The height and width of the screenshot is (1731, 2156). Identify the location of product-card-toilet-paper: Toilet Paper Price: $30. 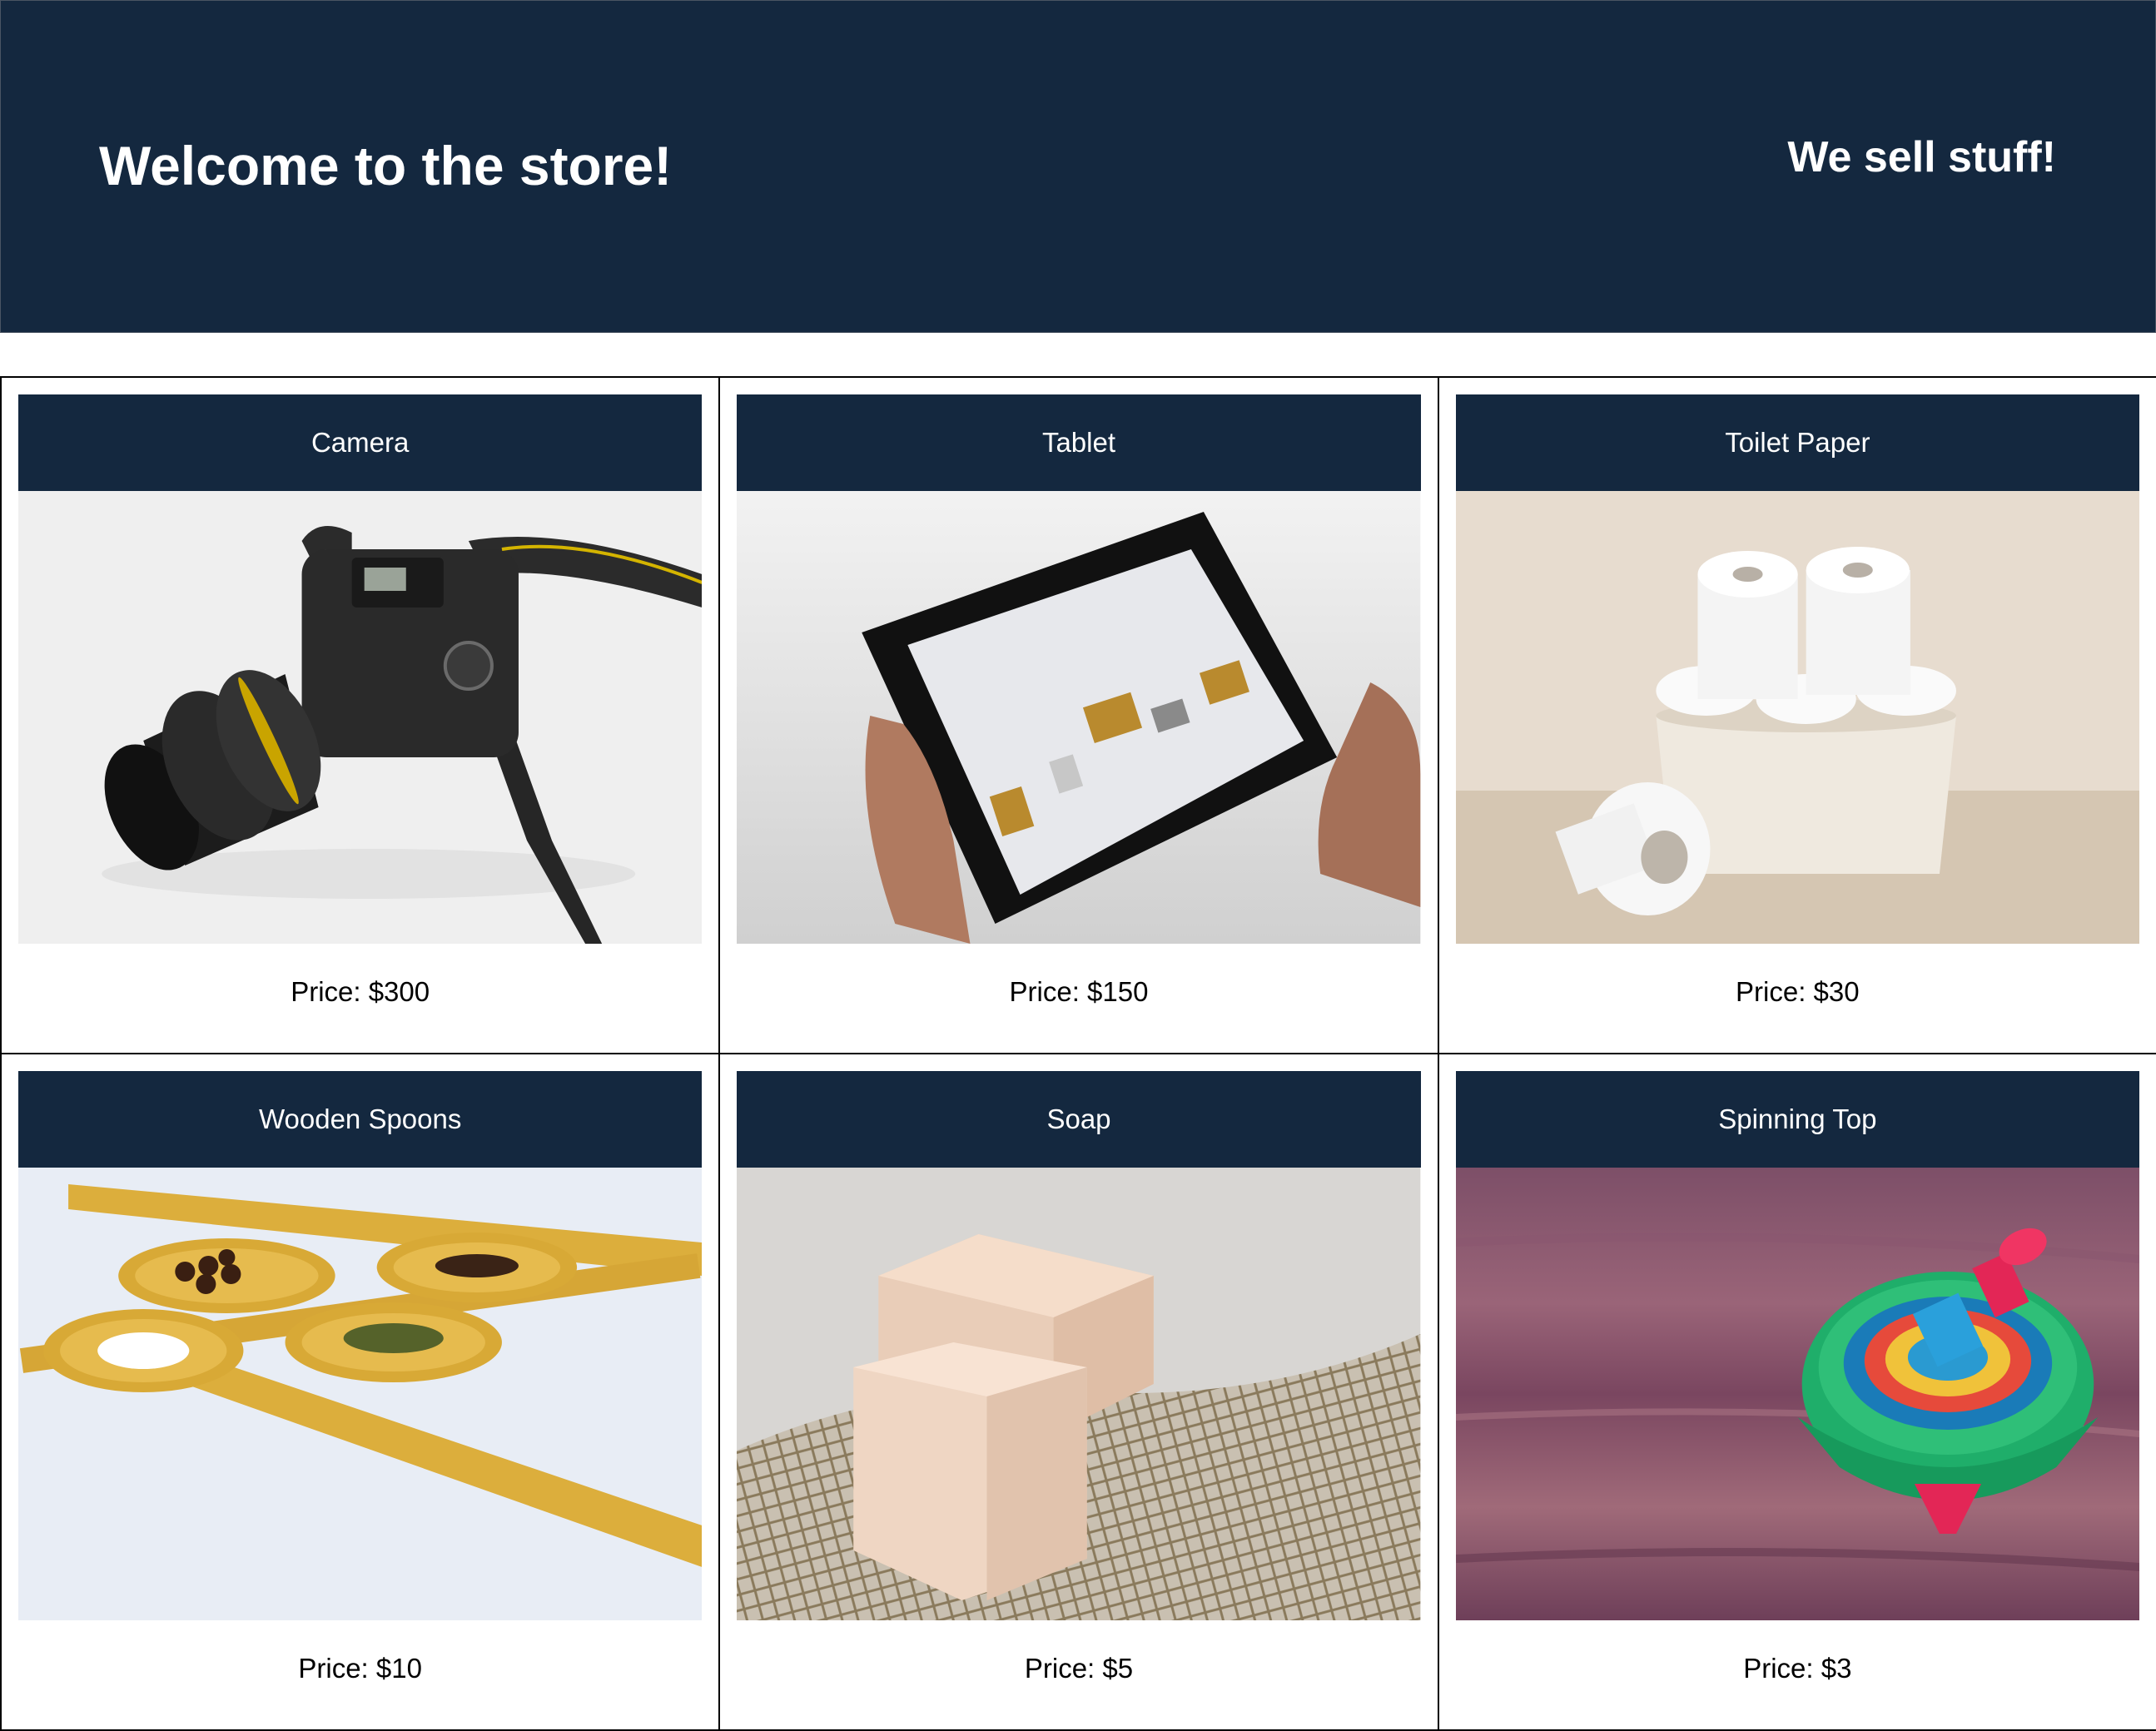
(1797, 715).